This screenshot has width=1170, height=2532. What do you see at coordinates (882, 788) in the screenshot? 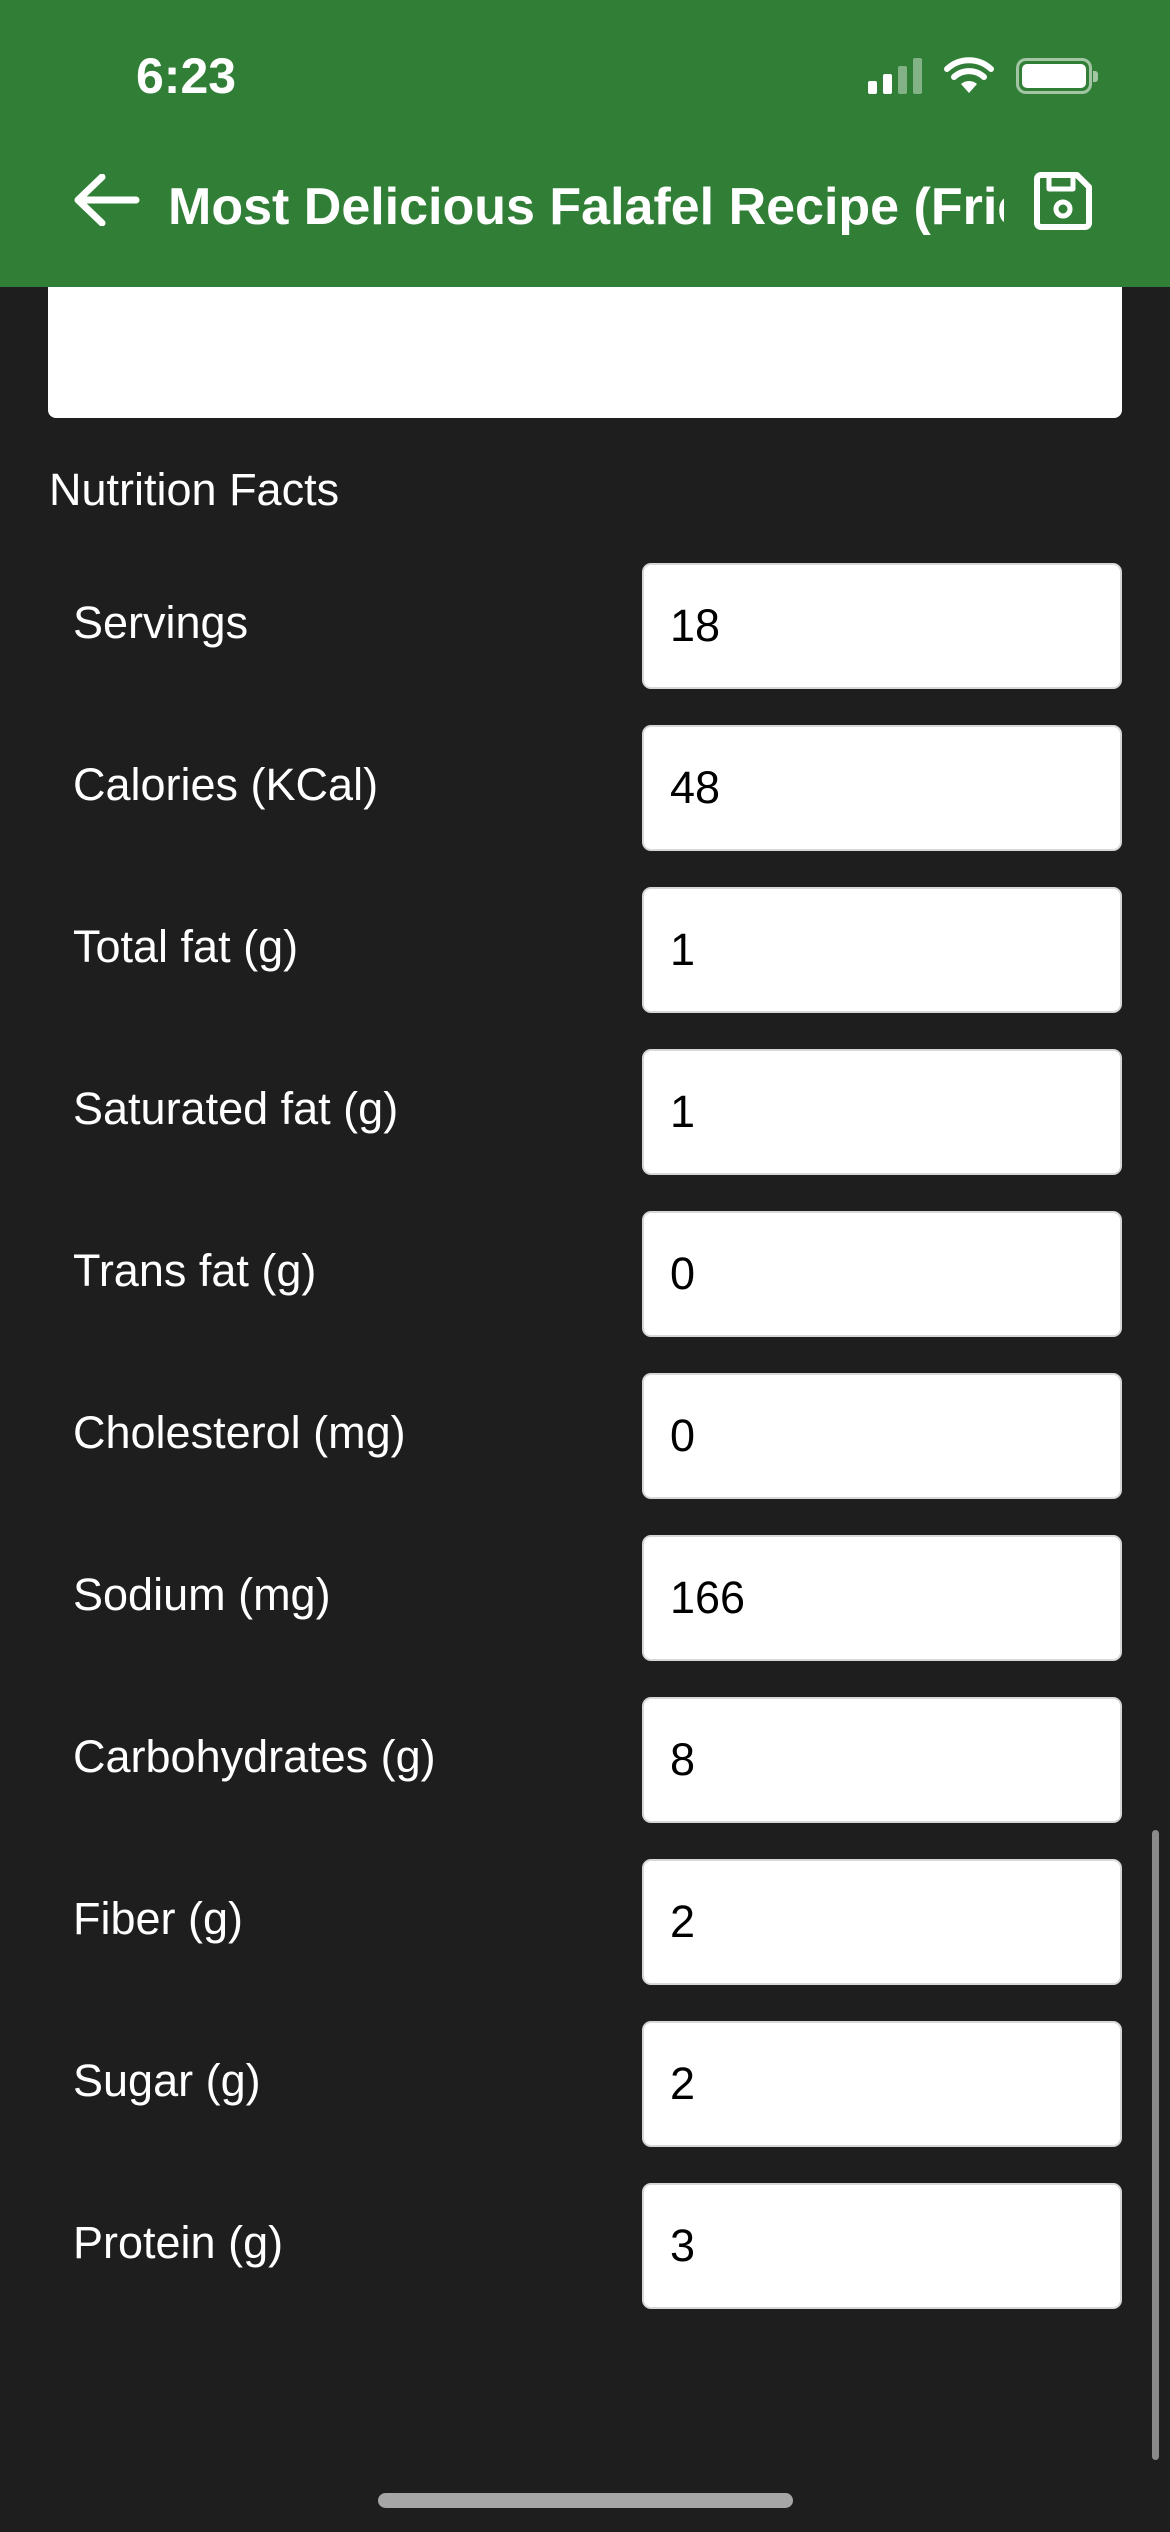
I see `calories-input` at bounding box center [882, 788].